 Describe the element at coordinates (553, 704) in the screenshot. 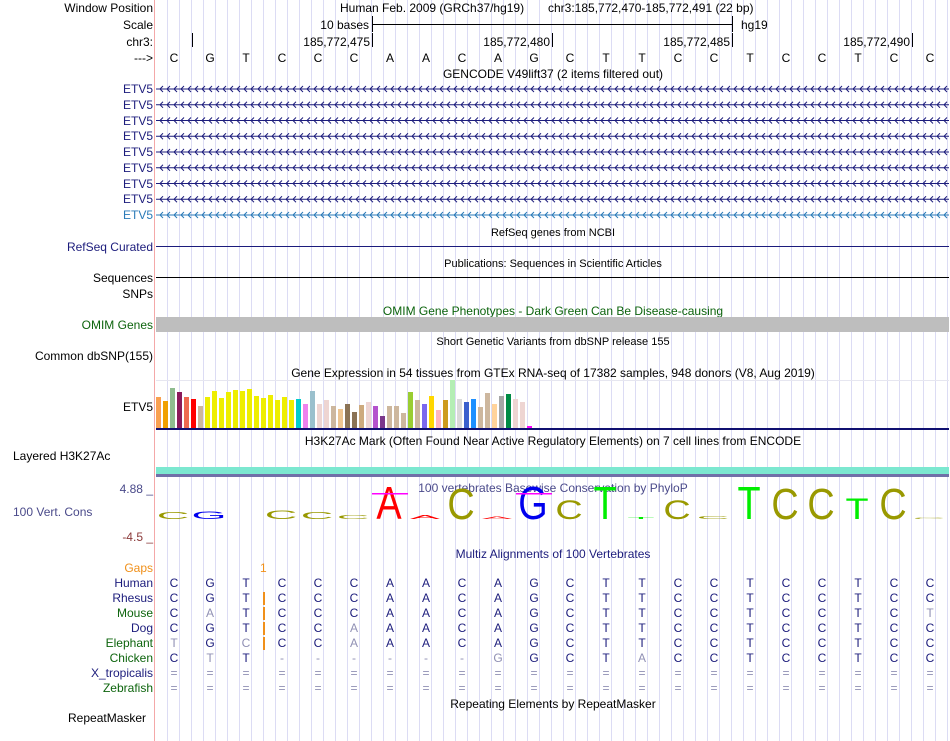

I see `repeatmasker-track-title: Repeating Elements by RepeatMasker` at that location.